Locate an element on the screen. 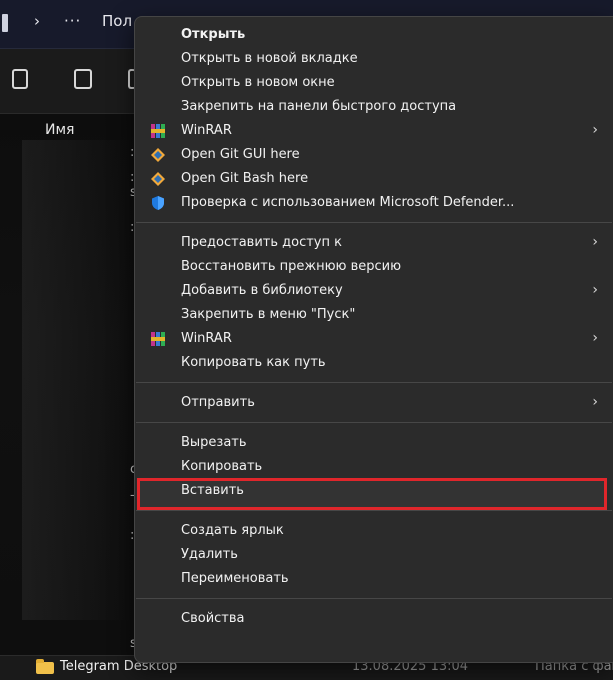 This screenshot has width=613, height=680. menu-item-label: Восстановить прежнюю версию is located at coordinates (291, 266).